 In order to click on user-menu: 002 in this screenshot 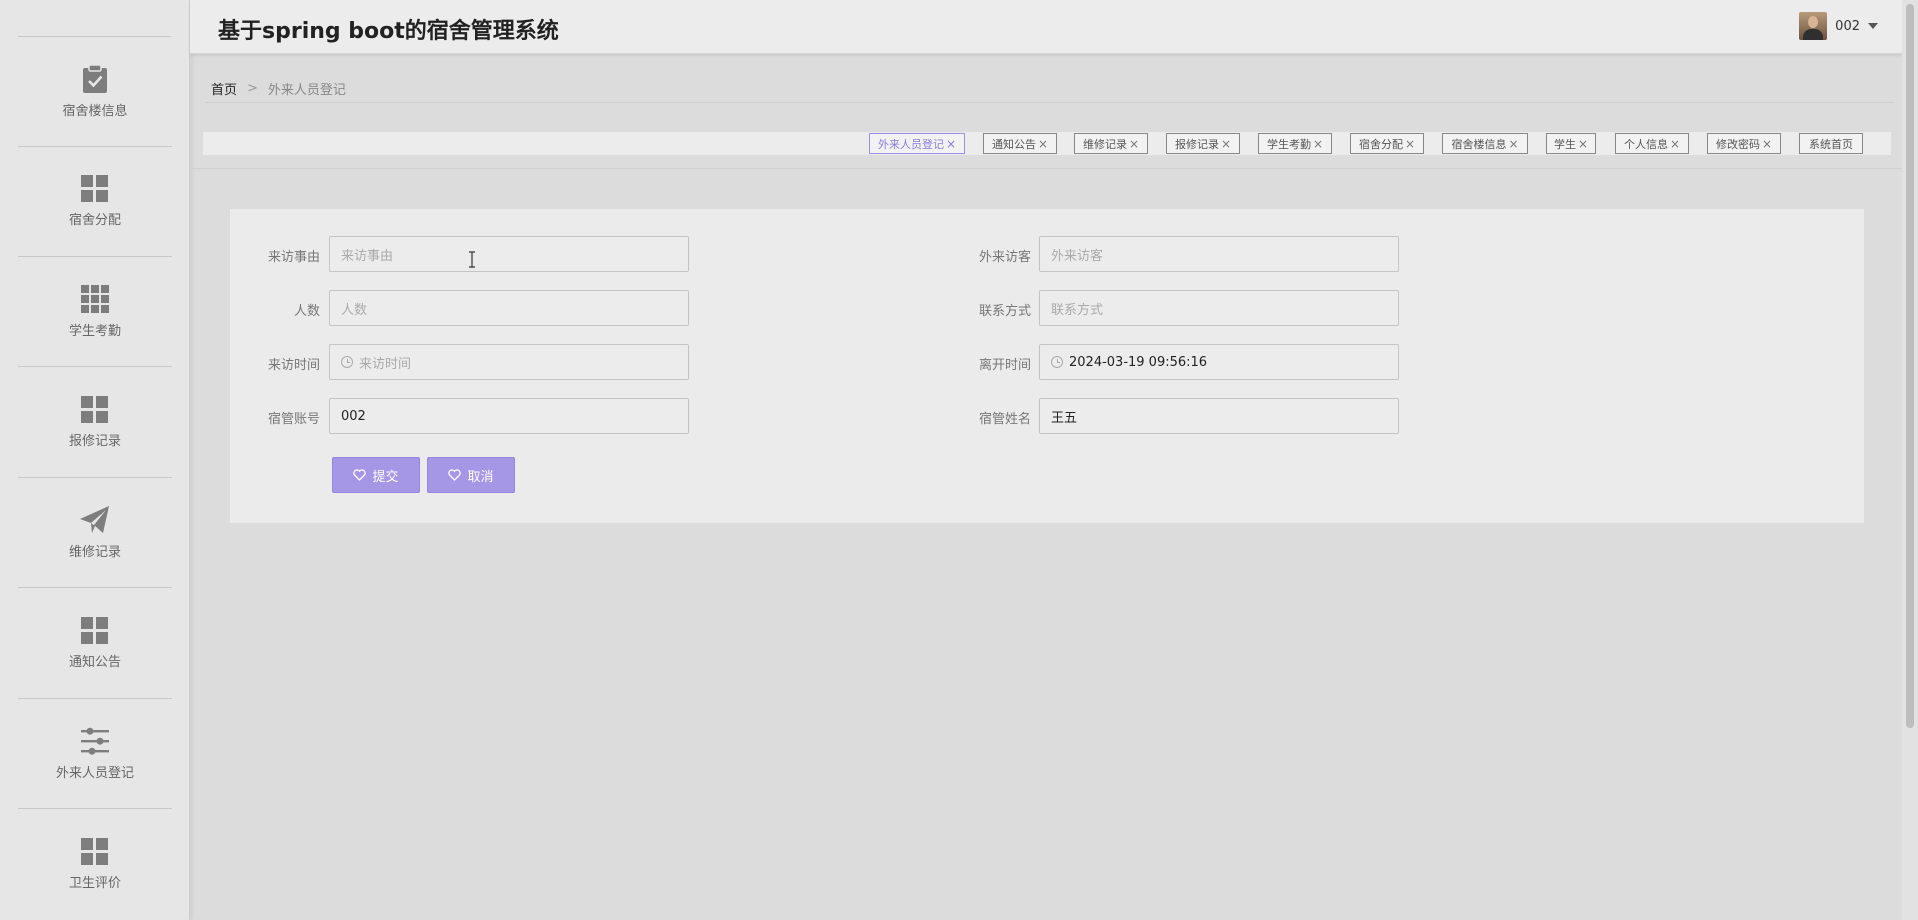, I will do `click(1838, 26)`.